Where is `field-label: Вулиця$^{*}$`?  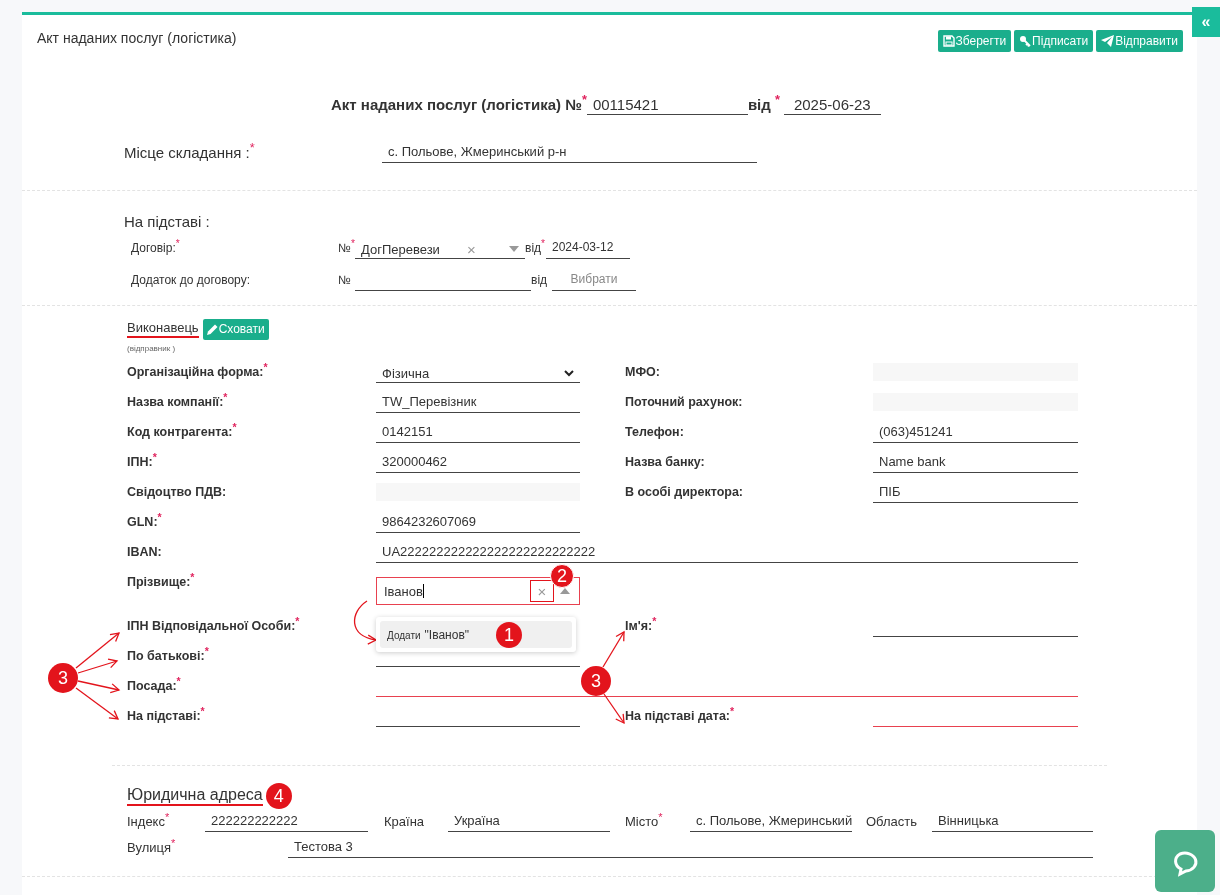
field-label: Вулиця$^{*}$ is located at coordinates (152, 847).